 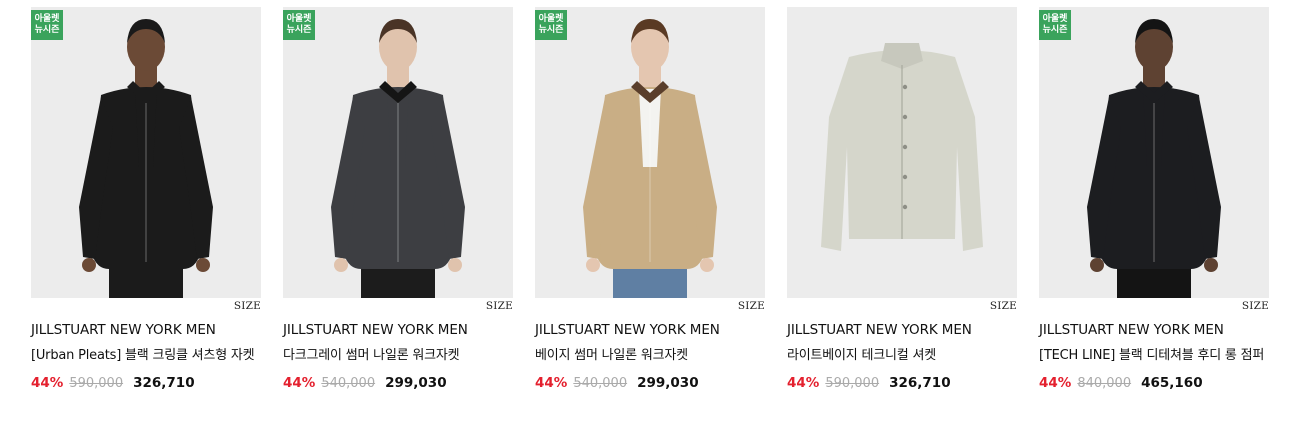 I want to click on product-name: [TECH LINE] 블랙 디테쳐블 후디 롱 점퍼, so click(x=1154, y=353).